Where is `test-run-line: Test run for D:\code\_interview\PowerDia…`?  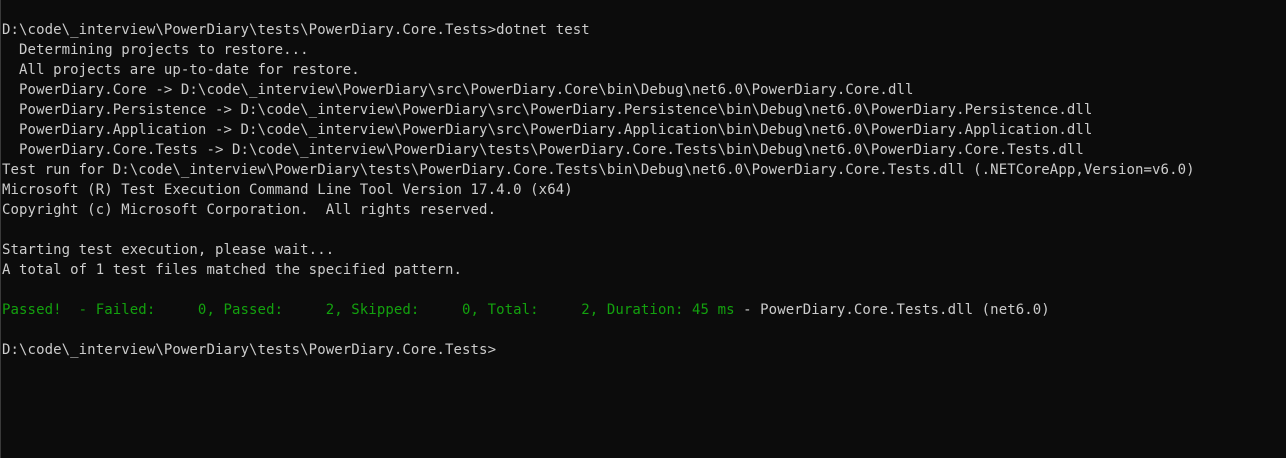 test-run-line: Test run for D:\code\_interview\PowerDia… is located at coordinates (598, 170).